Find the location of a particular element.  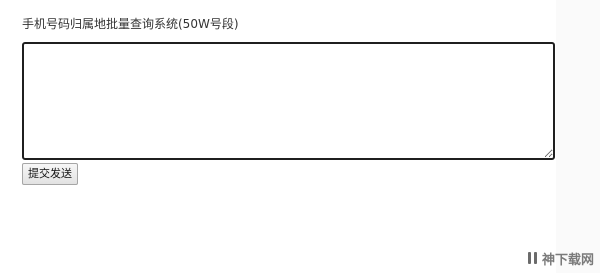

page-title: 手机号码归属地批量查询系统(50W号段) is located at coordinates (130, 24).